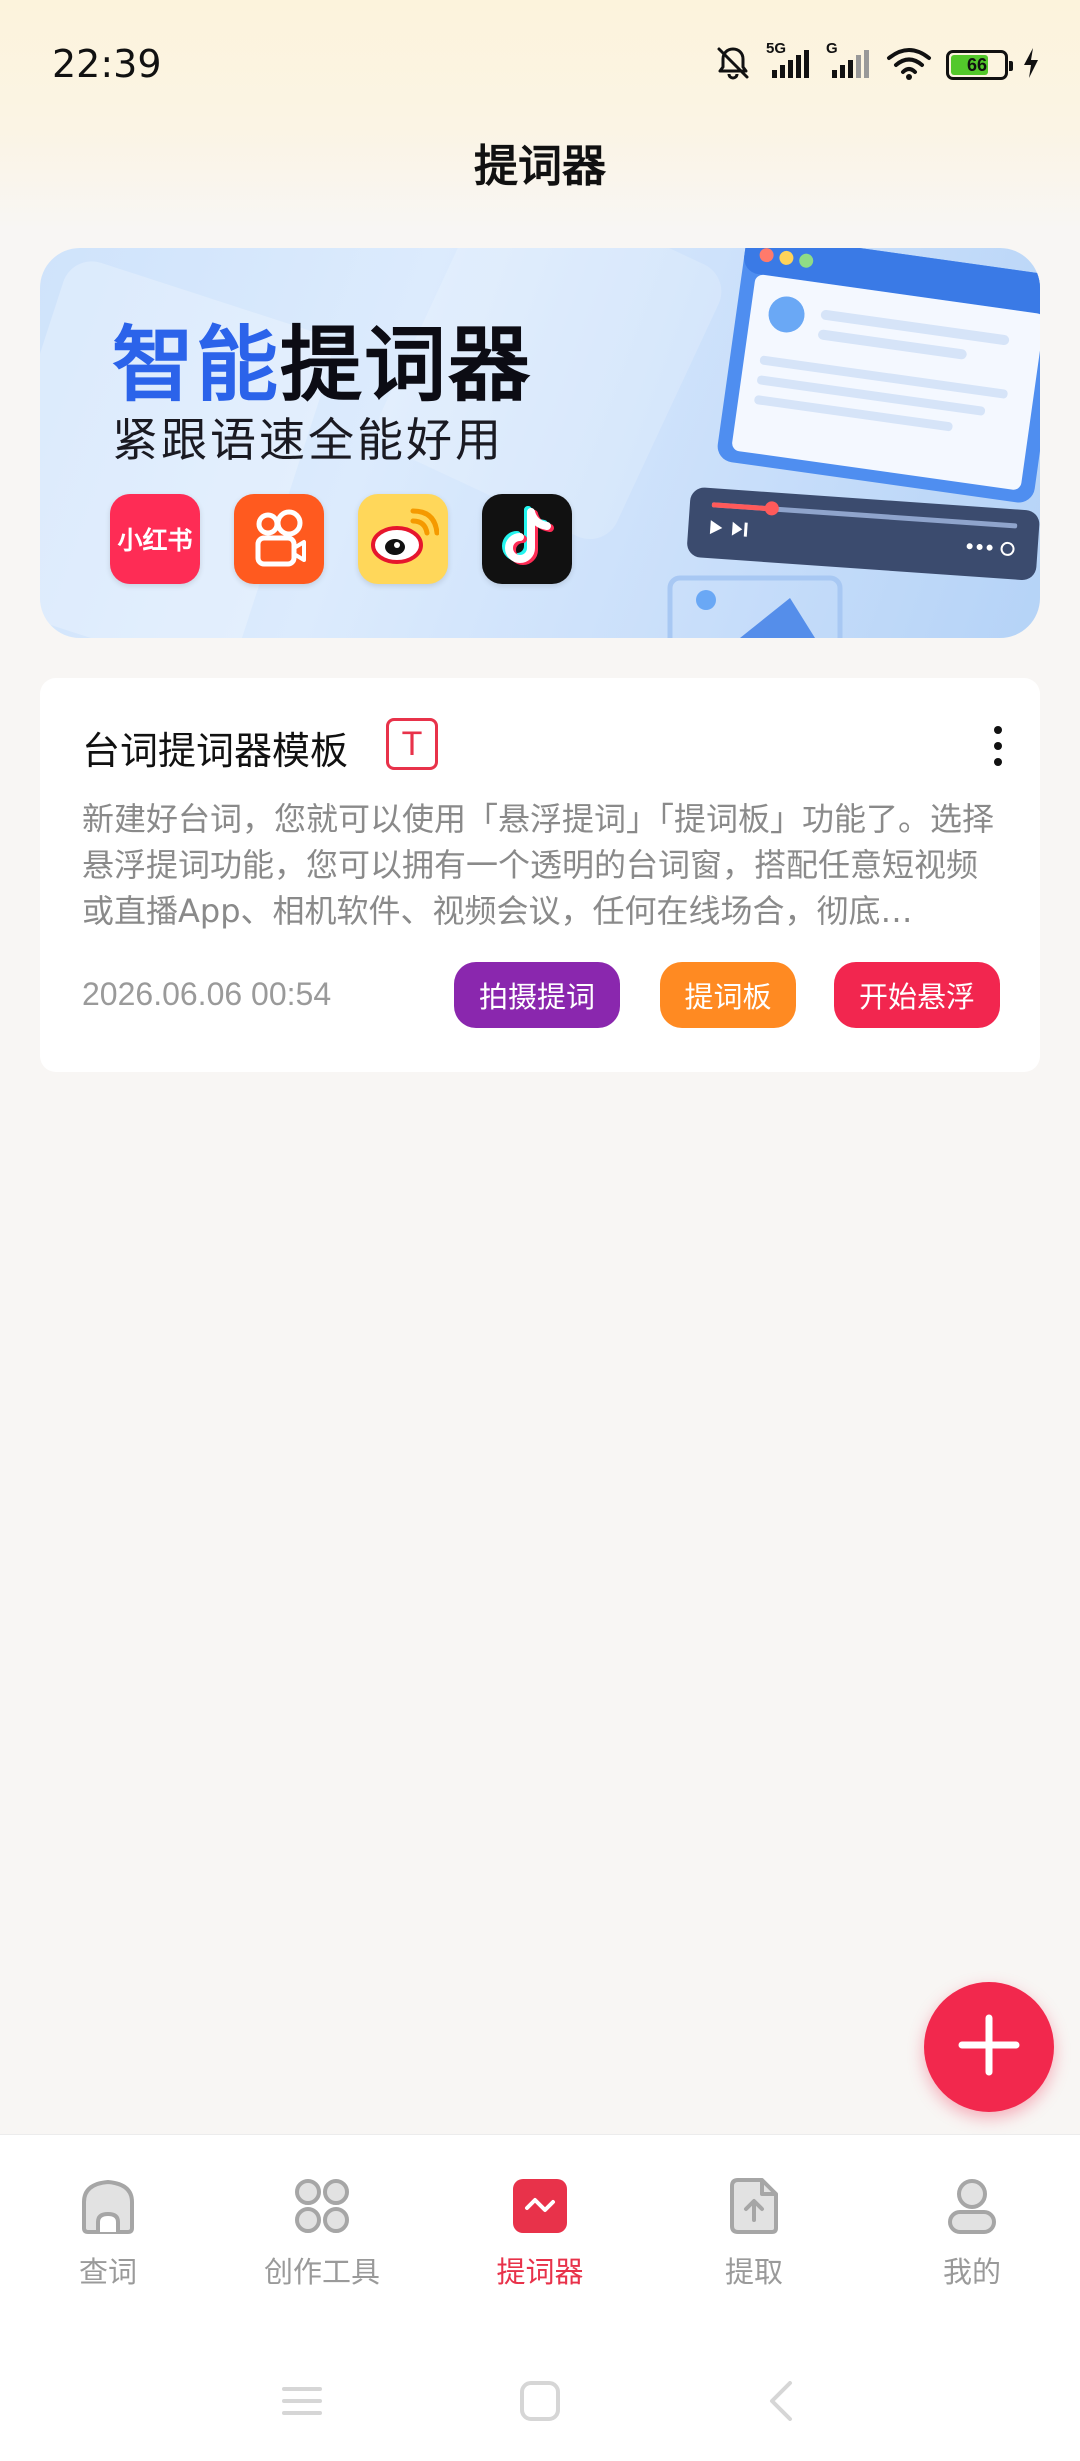 The height and width of the screenshot is (2461, 1080). I want to click on card-title: 台词提词器模板, so click(215, 751).